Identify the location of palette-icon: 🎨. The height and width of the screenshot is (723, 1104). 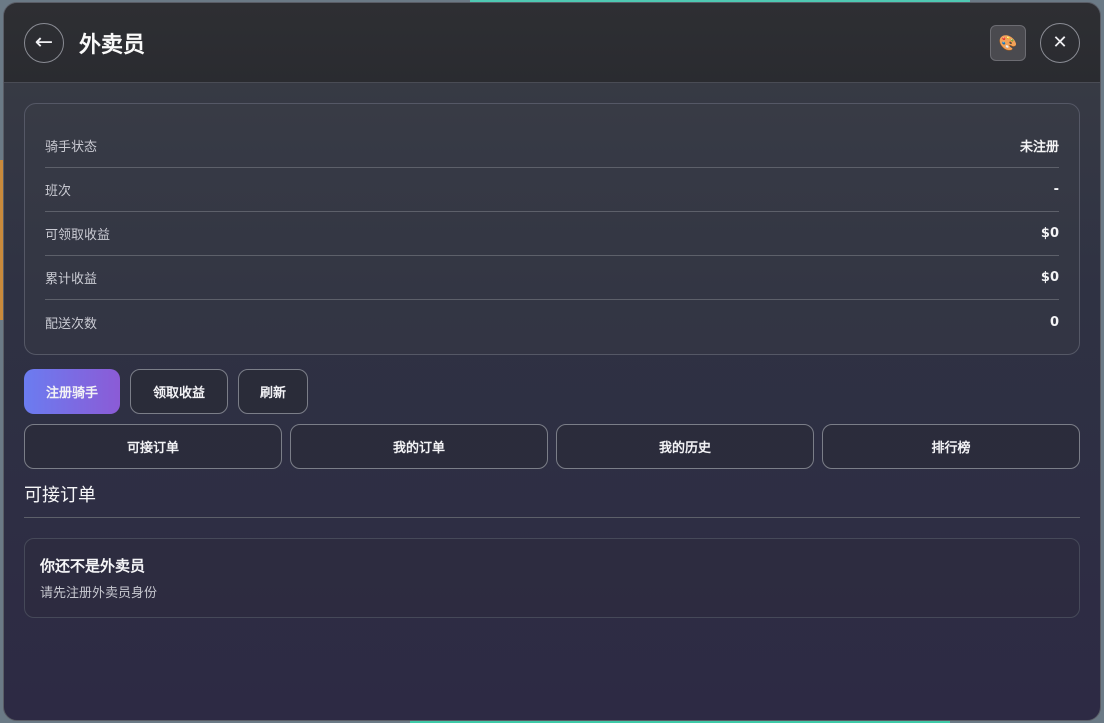
(1008, 42).